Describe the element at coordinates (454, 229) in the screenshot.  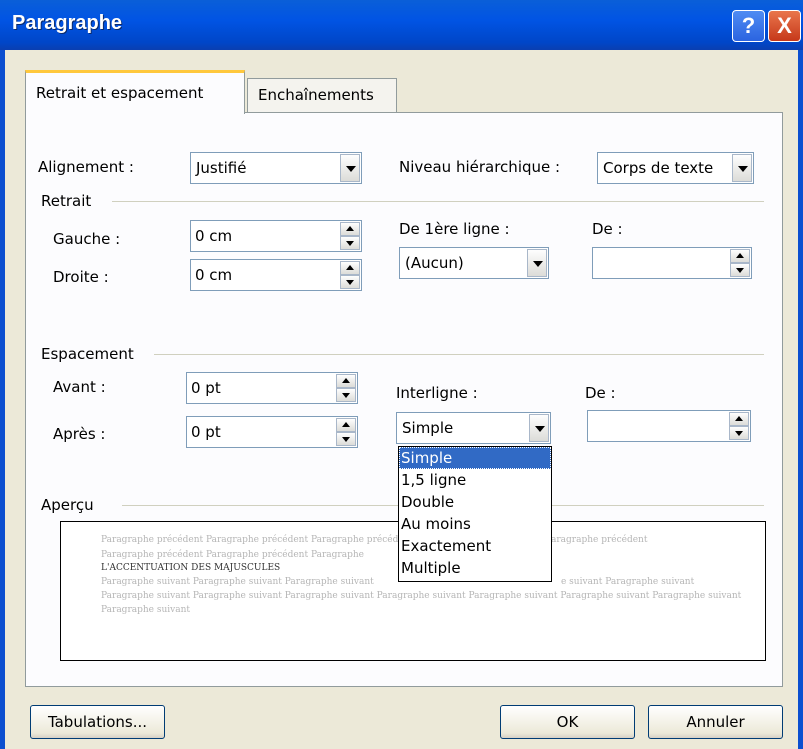
I see `first-line-label: De 1ère ligne :` at that location.